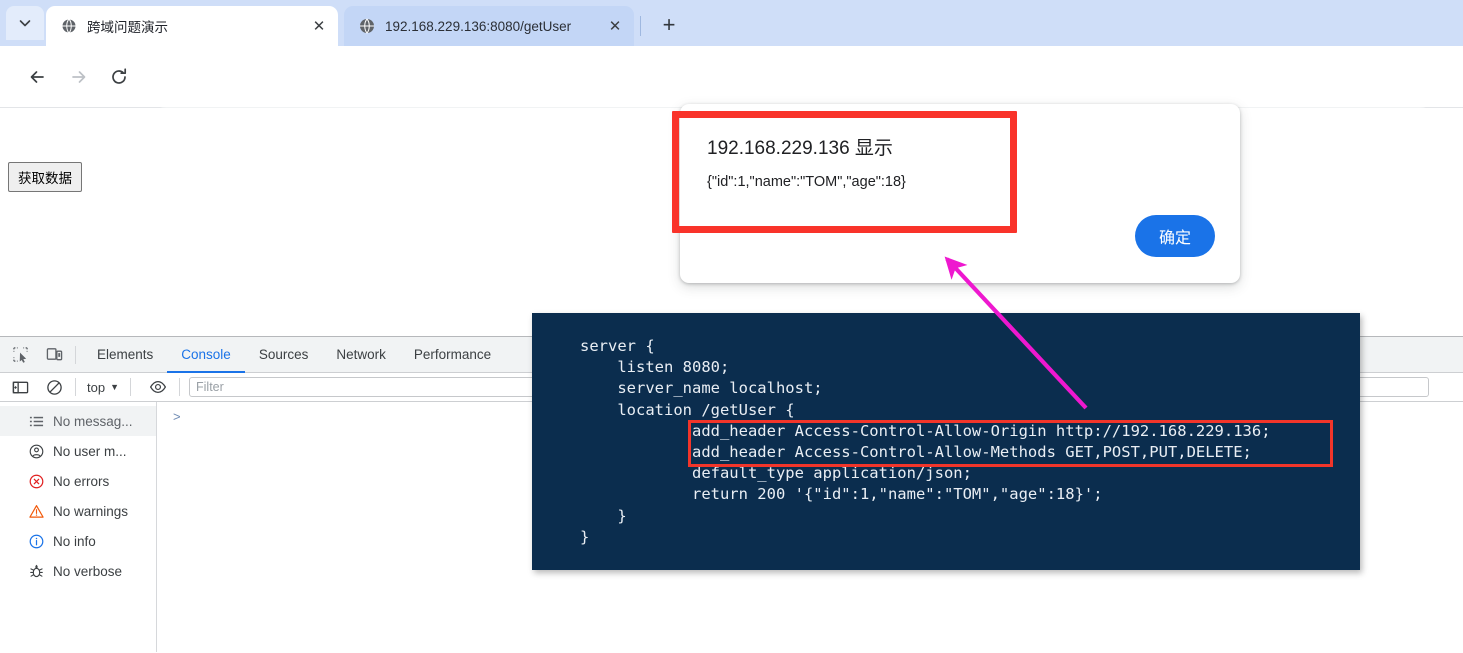  What do you see at coordinates (125, 355) in the screenshot?
I see `devtools-tab-elements: Elements` at bounding box center [125, 355].